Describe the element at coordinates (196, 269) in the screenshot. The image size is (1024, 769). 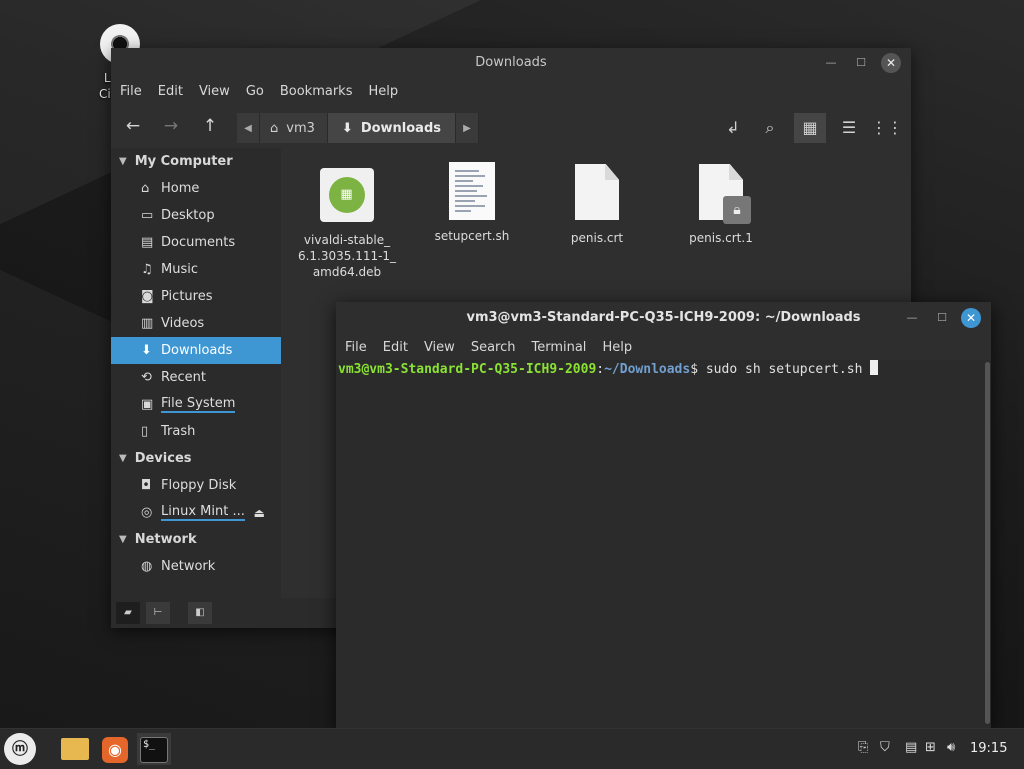
I see `sidebar-item-music: ♫ Music` at that location.